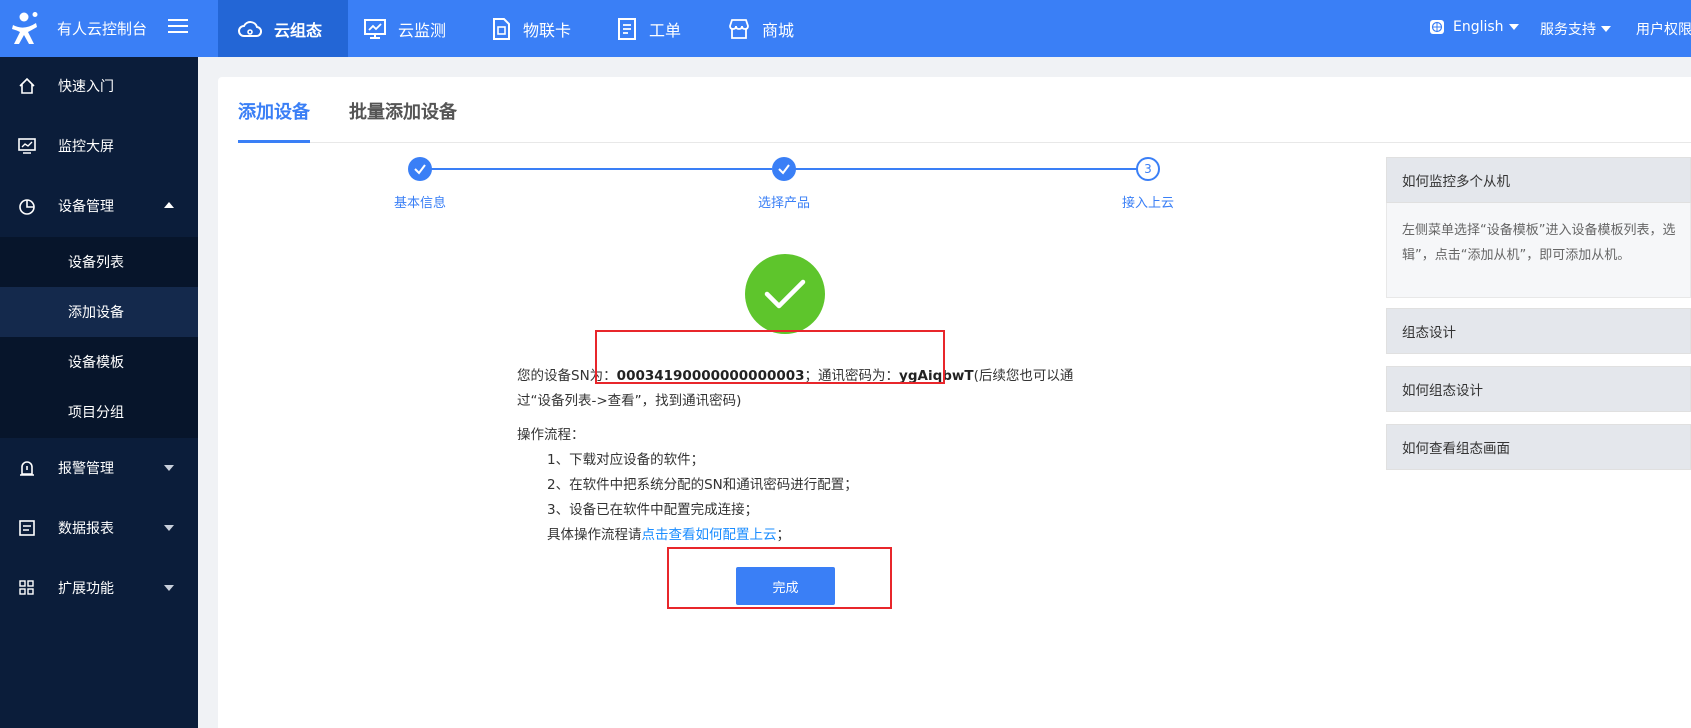  I want to click on detail-suffix: ；, so click(783, 535).